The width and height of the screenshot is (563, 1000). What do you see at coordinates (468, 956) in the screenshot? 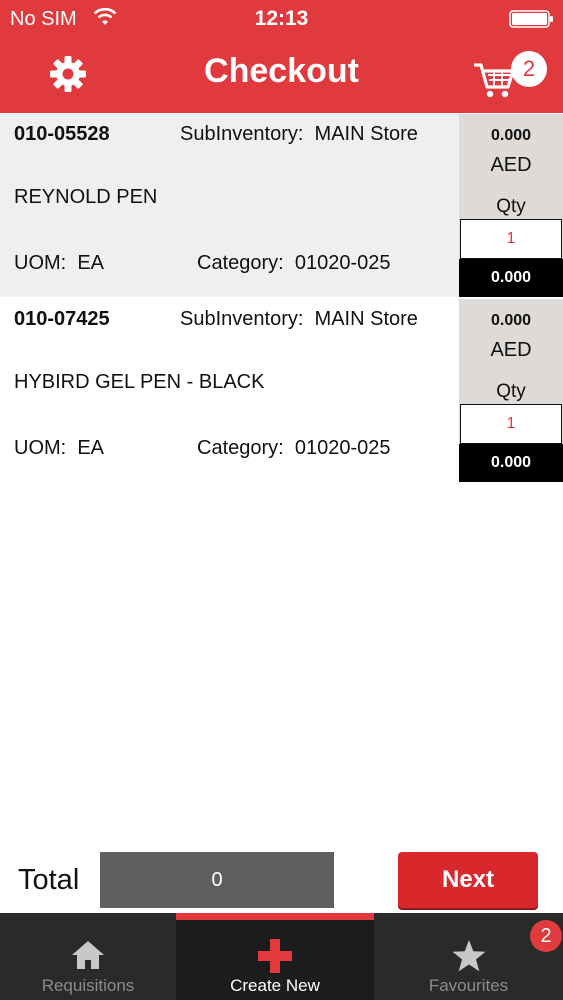
I see `star-icon` at bounding box center [468, 956].